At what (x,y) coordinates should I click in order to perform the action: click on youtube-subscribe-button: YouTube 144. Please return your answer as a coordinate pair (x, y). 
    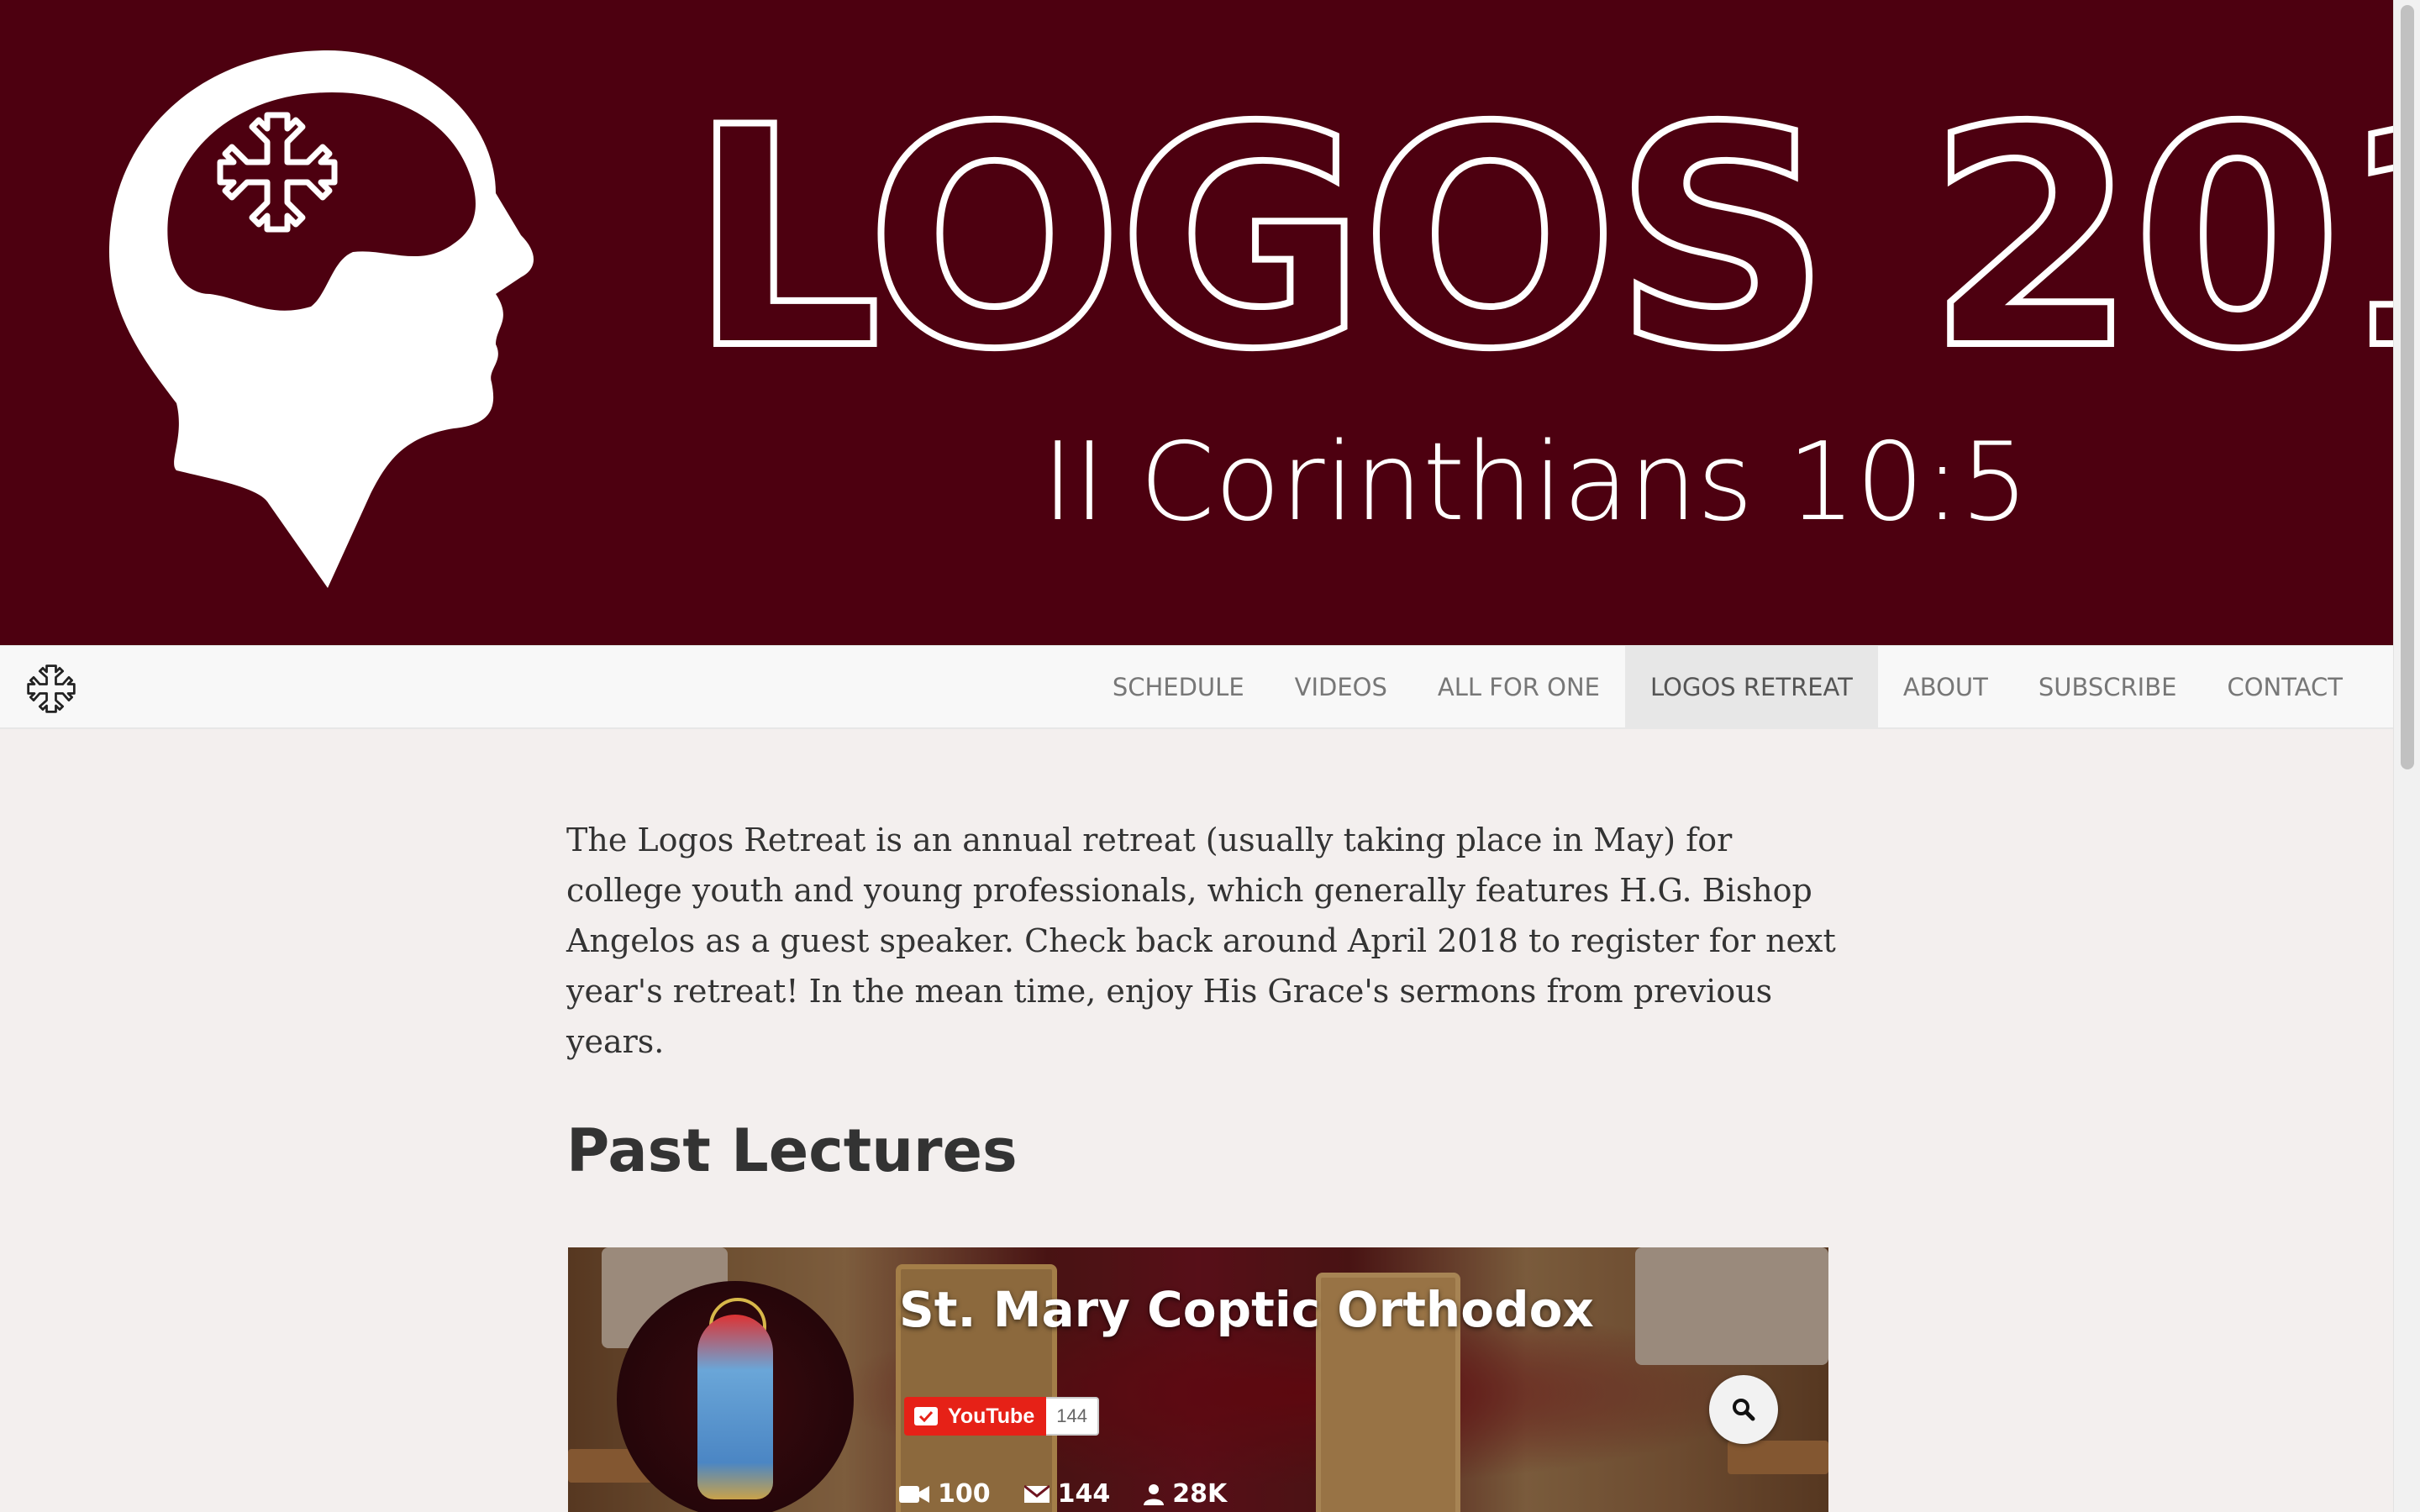
    Looking at the image, I should click on (1001, 1416).